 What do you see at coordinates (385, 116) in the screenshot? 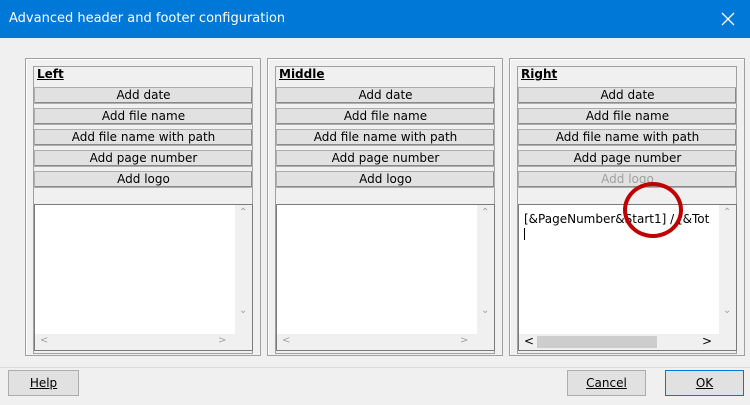
I see `middle-add-file-name-button: Add file name` at bounding box center [385, 116].